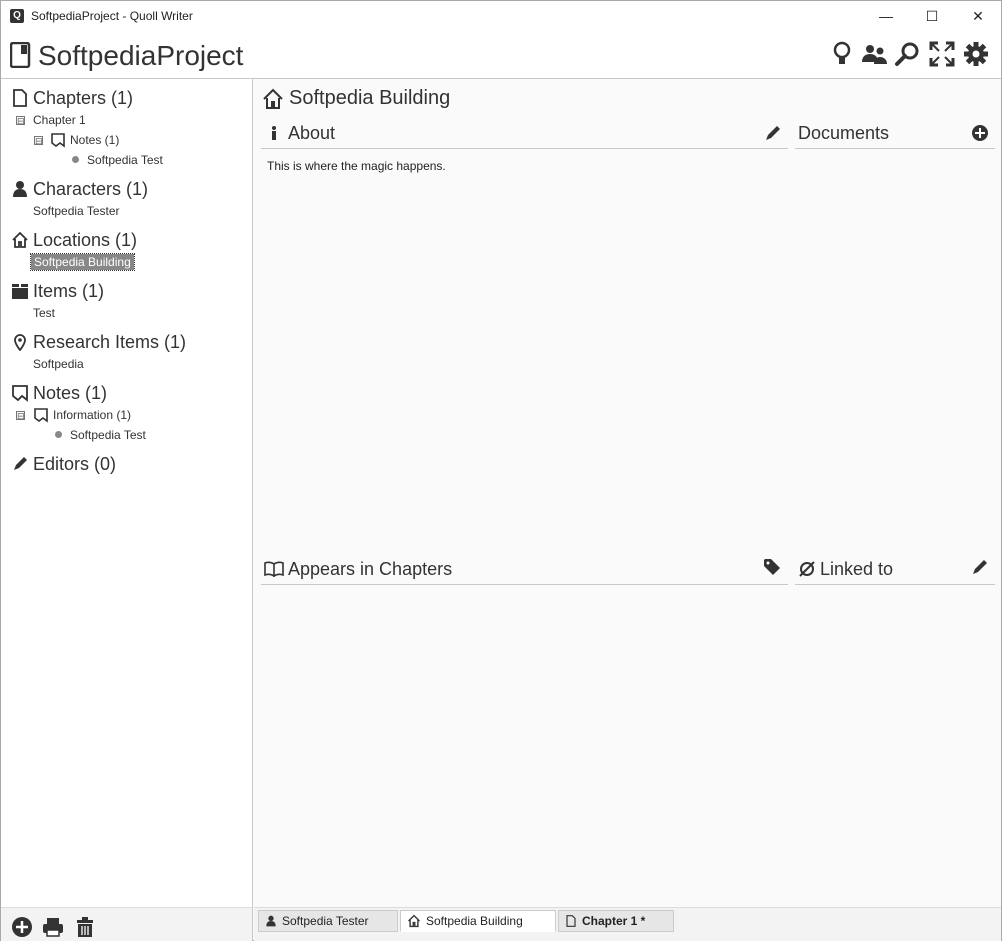 This screenshot has width=1002, height=941. Describe the element at coordinates (94, 140) in the screenshot. I see `tree-item-notes: Notes (1)` at that location.